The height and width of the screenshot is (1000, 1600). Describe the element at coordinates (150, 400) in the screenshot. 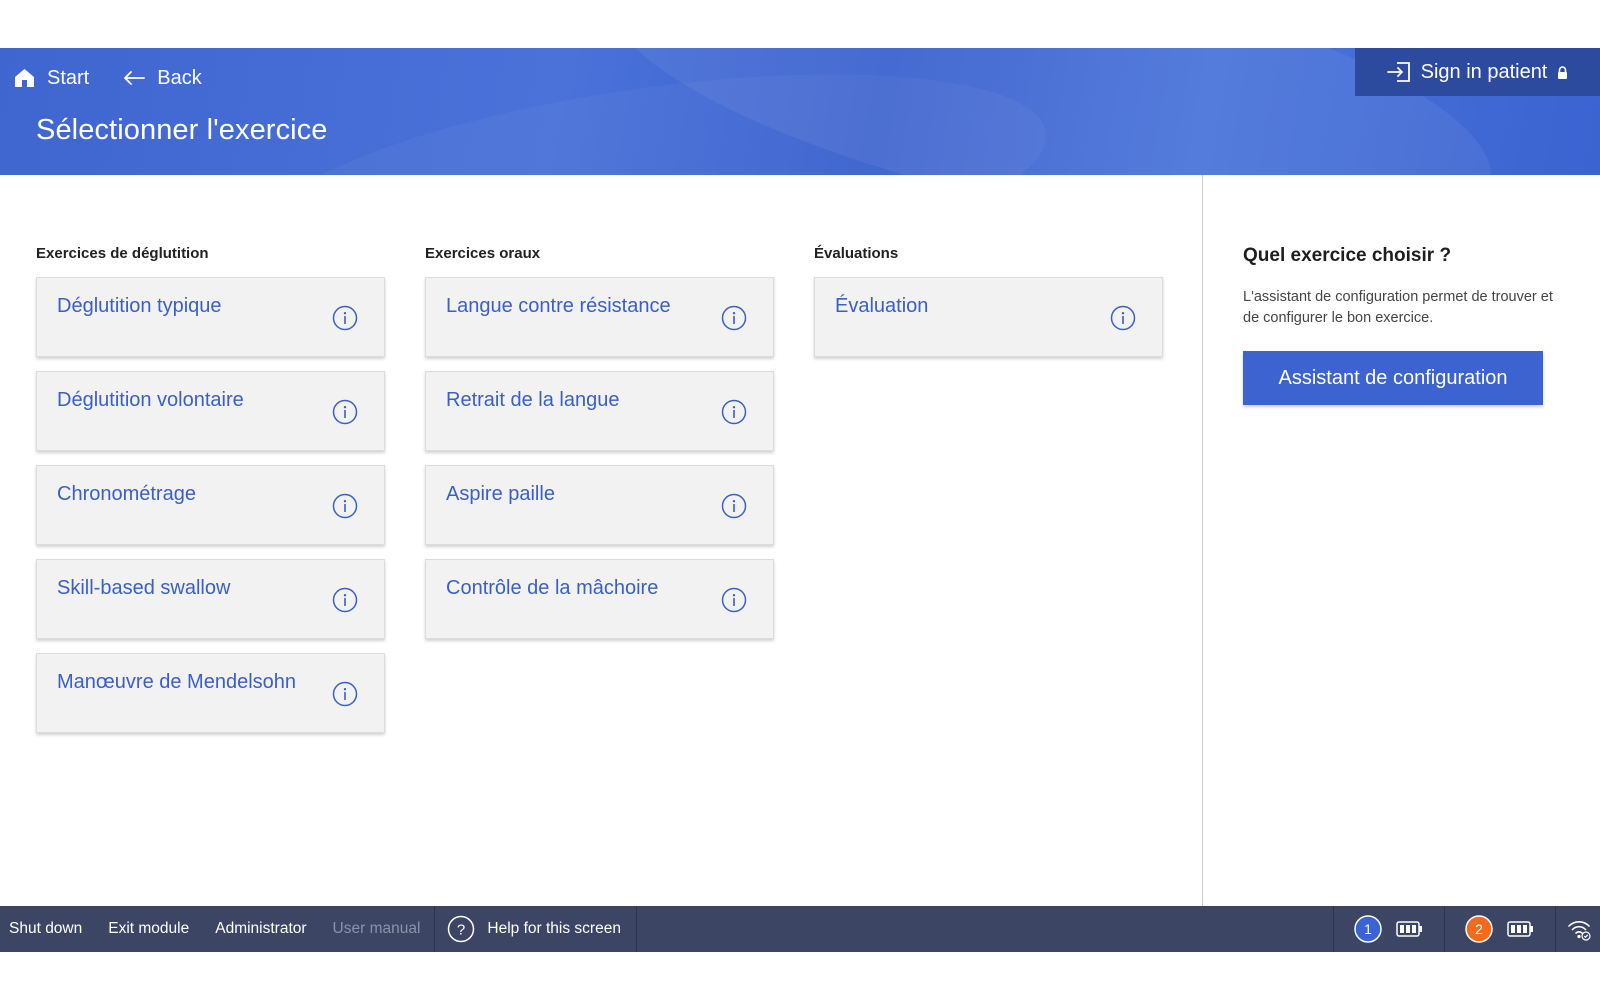

I see `exercise-label: Déglutition volontaire` at that location.